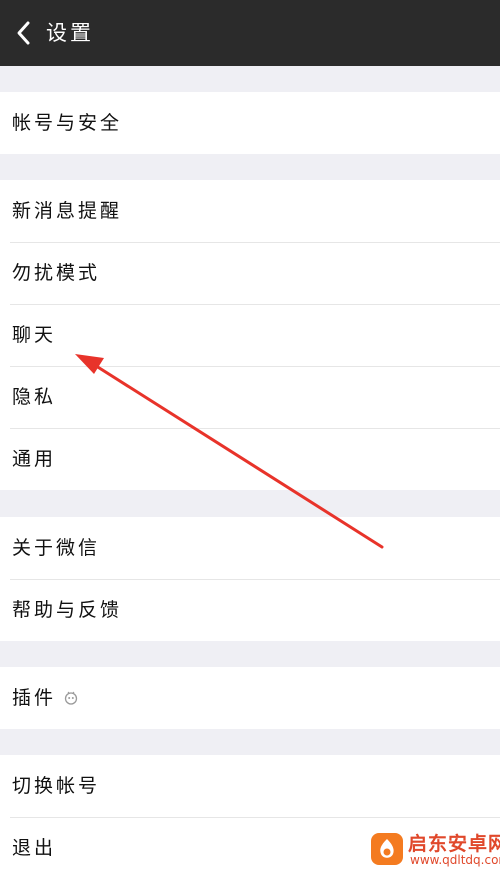 The width and height of the screenshot is (500, 879). Describe the element at coordinates (71, 698) in the screenshot. I see `plugin-icon` at that location.